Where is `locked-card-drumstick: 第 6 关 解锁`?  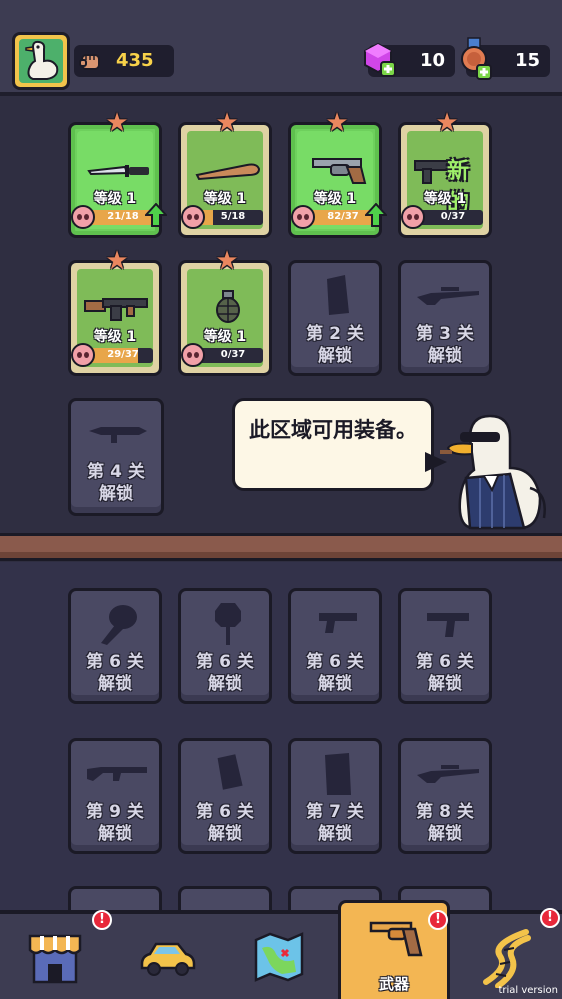
locked-card-drumstick: 第 6 关 解锁 is located at coordinates (115, 646).